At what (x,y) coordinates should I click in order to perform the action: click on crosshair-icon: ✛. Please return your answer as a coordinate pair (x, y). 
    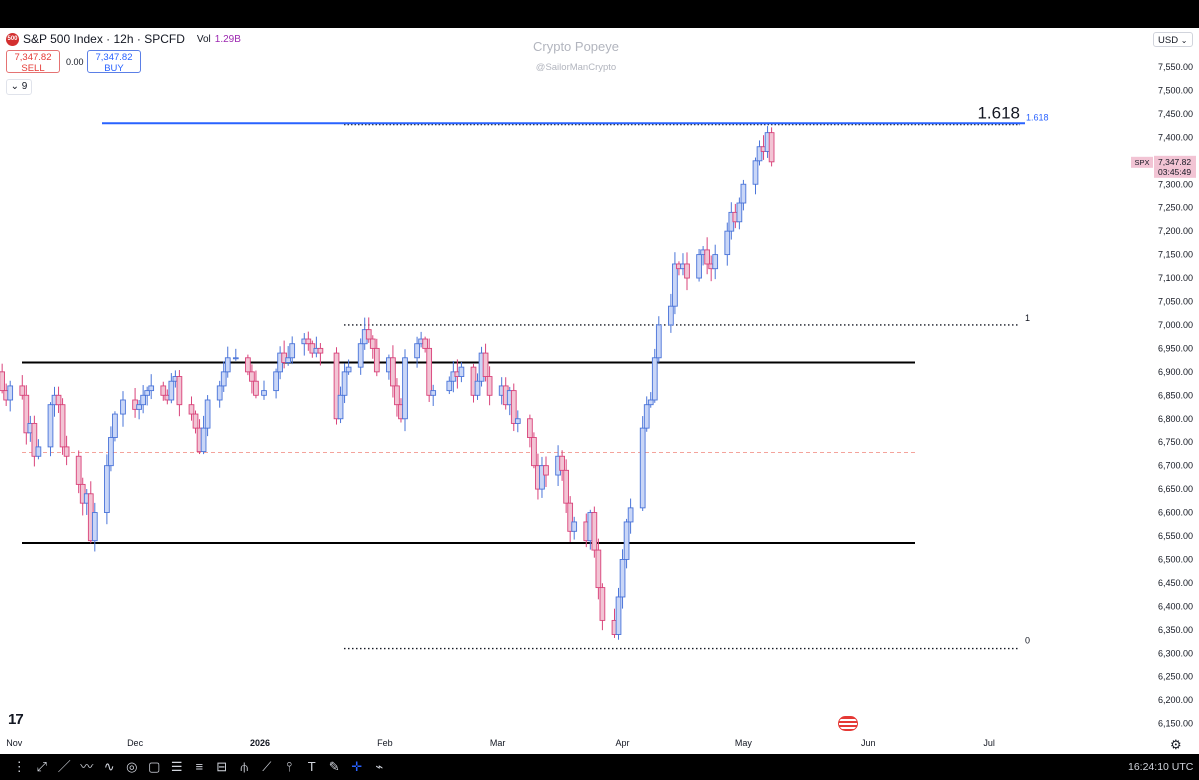
    Looking at the image, I should click on (357, 767).